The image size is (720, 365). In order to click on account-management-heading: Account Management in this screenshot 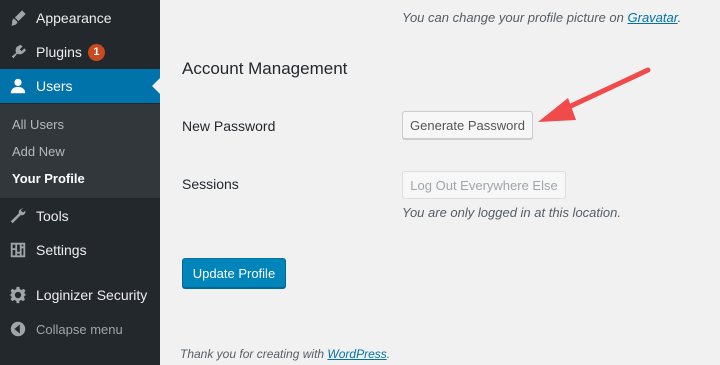, I will do `click(265, 68)`.